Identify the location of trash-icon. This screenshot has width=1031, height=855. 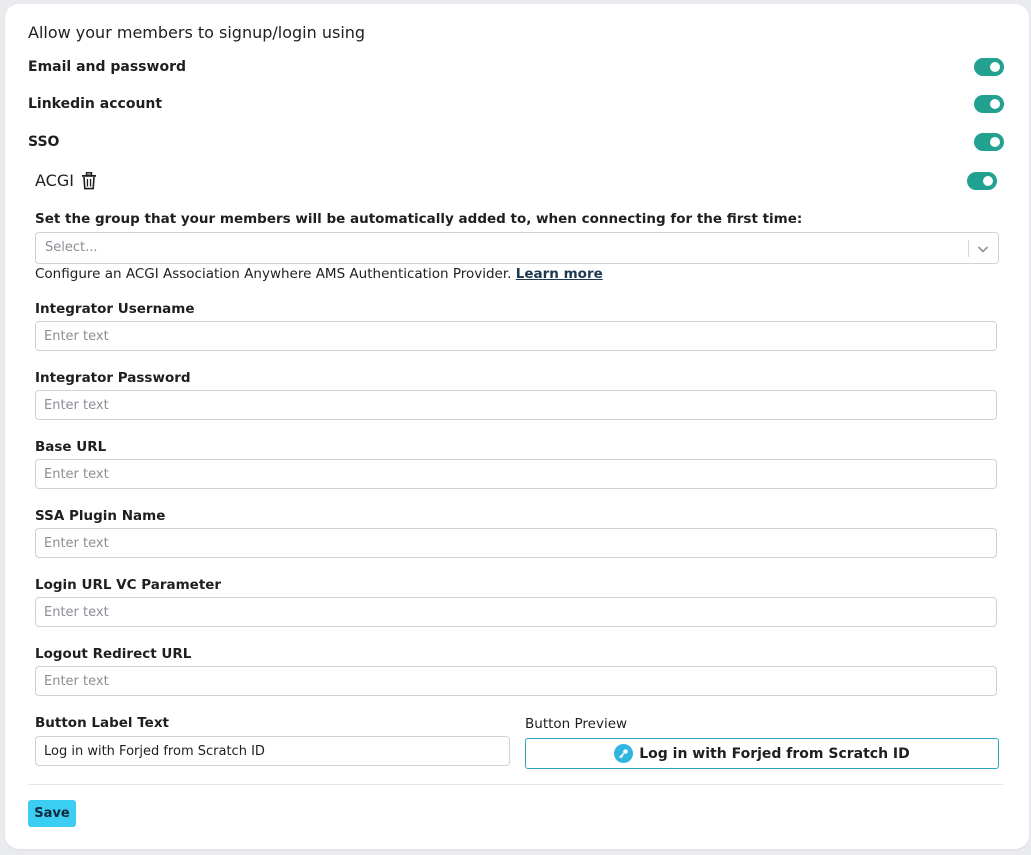
(89, 181).